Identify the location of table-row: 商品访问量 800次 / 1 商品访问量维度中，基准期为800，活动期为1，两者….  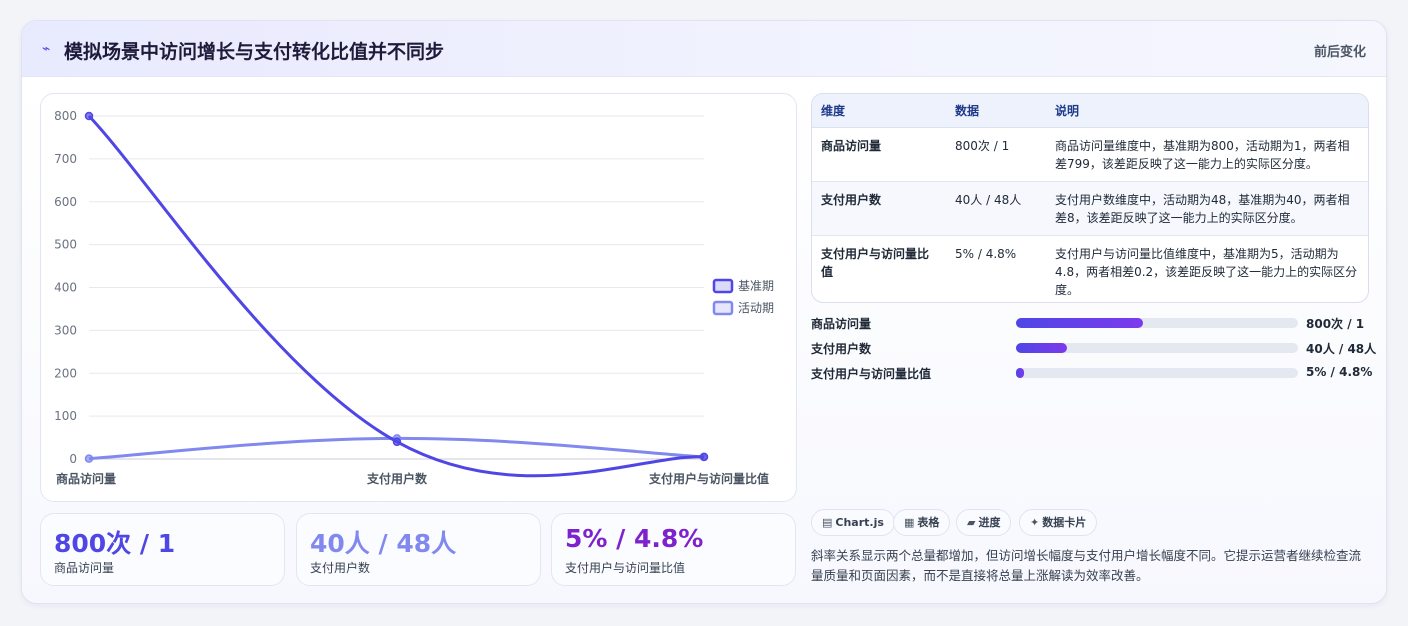
(1090, 154).